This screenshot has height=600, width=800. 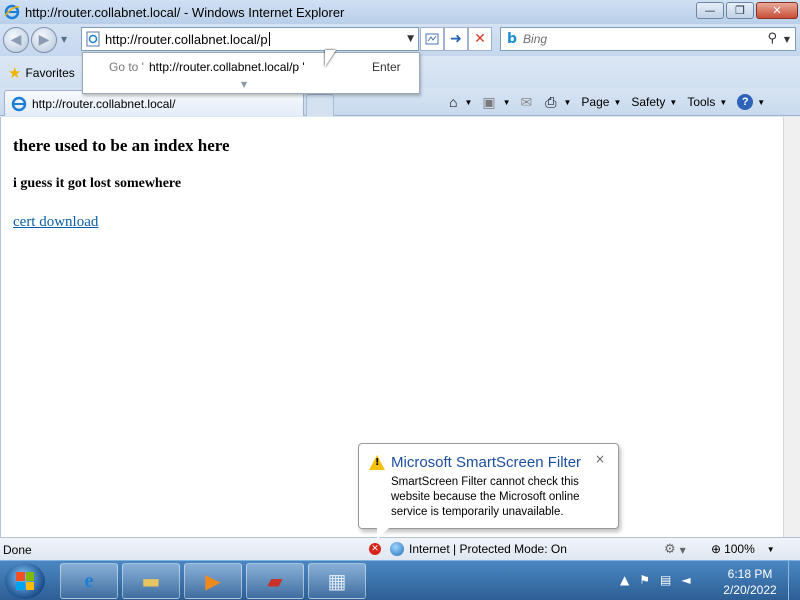 I want to click on go-button: ➜, so click(x=456, y=39).